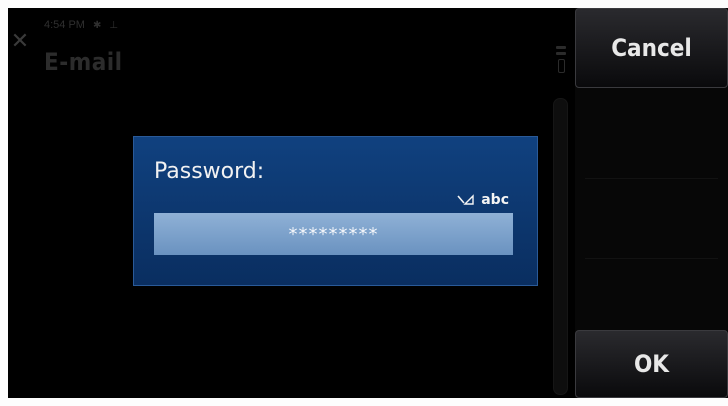  Describe the element at coordinates (651, 364) in the screenshot. I see `ok-button: OK` at that location.